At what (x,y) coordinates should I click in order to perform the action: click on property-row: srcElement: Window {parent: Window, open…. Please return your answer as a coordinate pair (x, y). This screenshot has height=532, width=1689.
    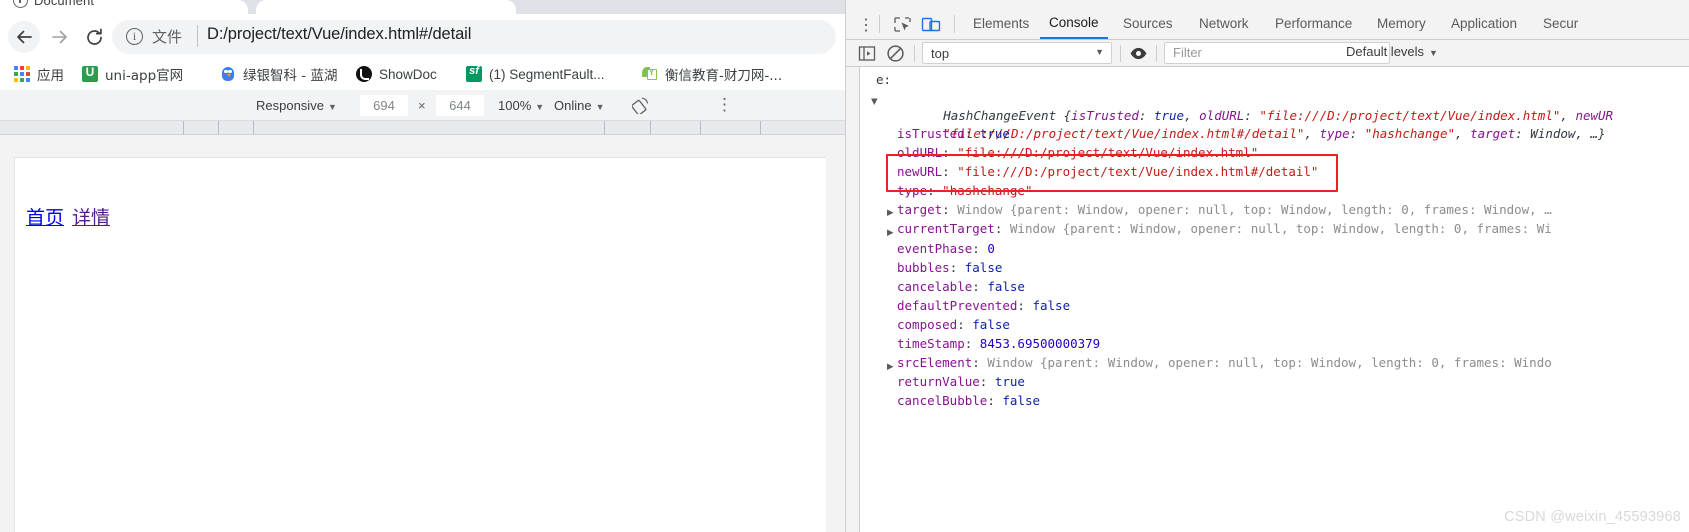
    Looking at the image, I should click on (1224, 362).